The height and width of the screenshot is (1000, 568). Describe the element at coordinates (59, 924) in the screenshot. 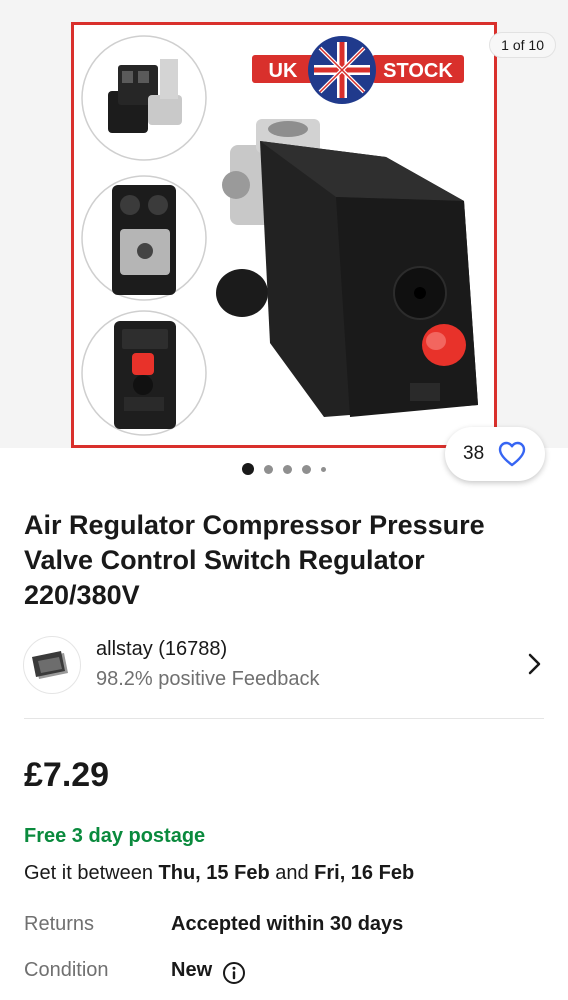

I see `returns-label: Returns` at that location.